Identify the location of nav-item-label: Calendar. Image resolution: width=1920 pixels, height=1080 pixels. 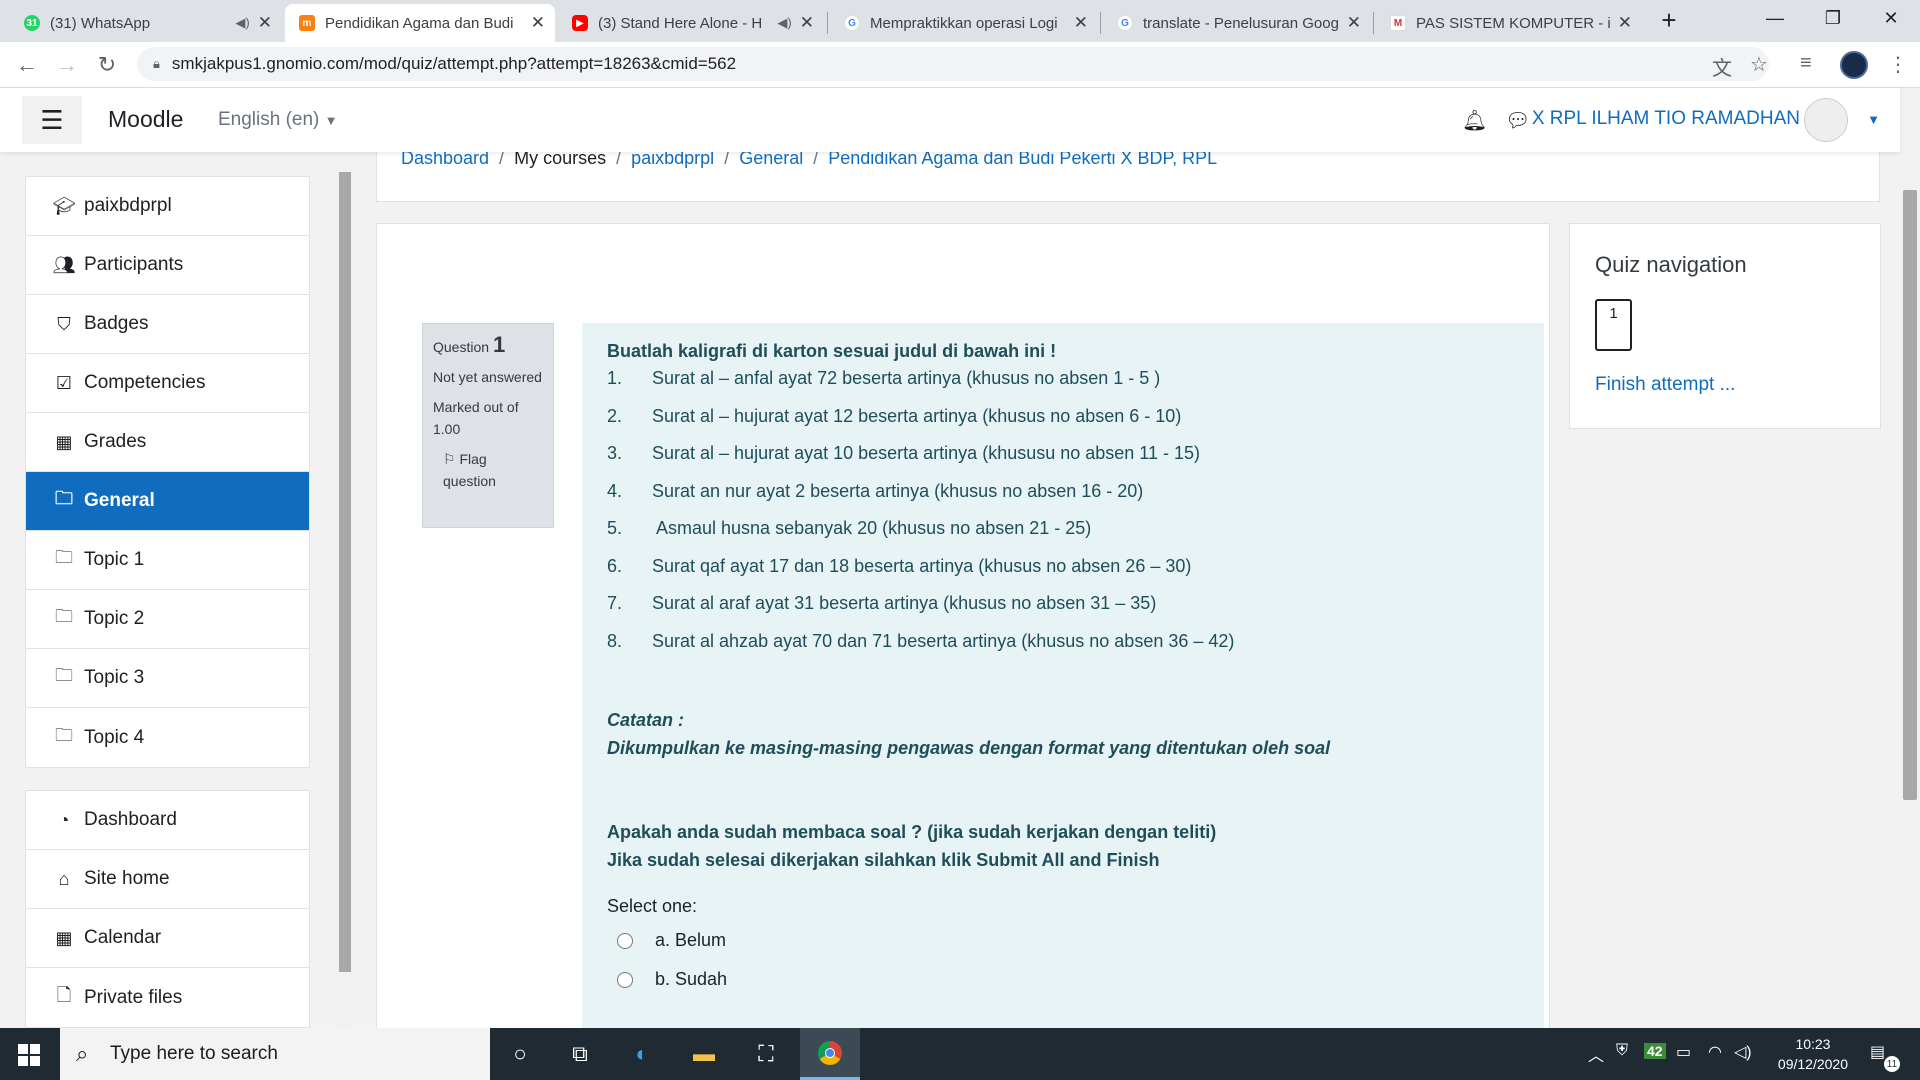
(123, 937).